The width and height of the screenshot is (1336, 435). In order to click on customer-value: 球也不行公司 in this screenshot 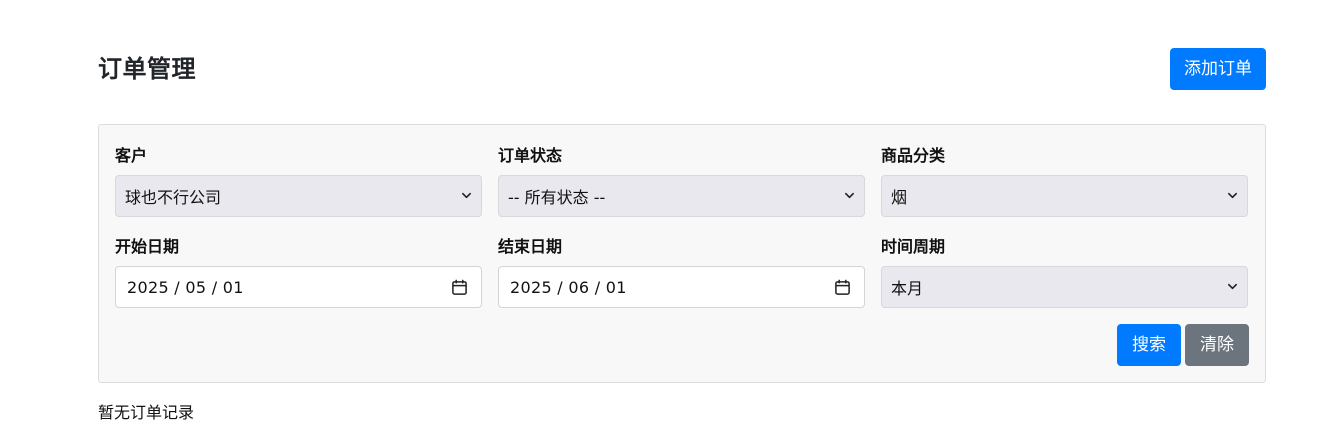, I will do `click(173, 197)`.